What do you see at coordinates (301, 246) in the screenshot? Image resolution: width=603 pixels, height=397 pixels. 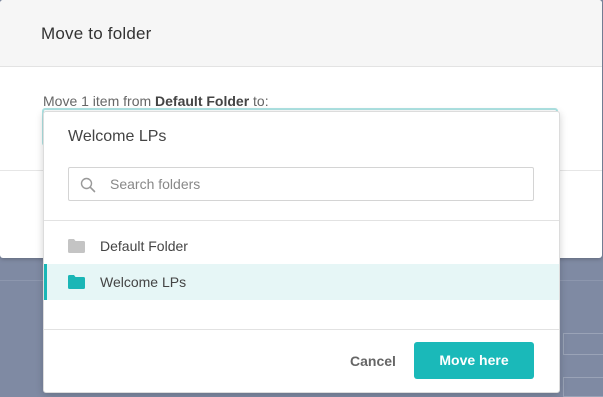 I see `folder-item-default-folder: Default Folder` at bounding box center [301, 246].